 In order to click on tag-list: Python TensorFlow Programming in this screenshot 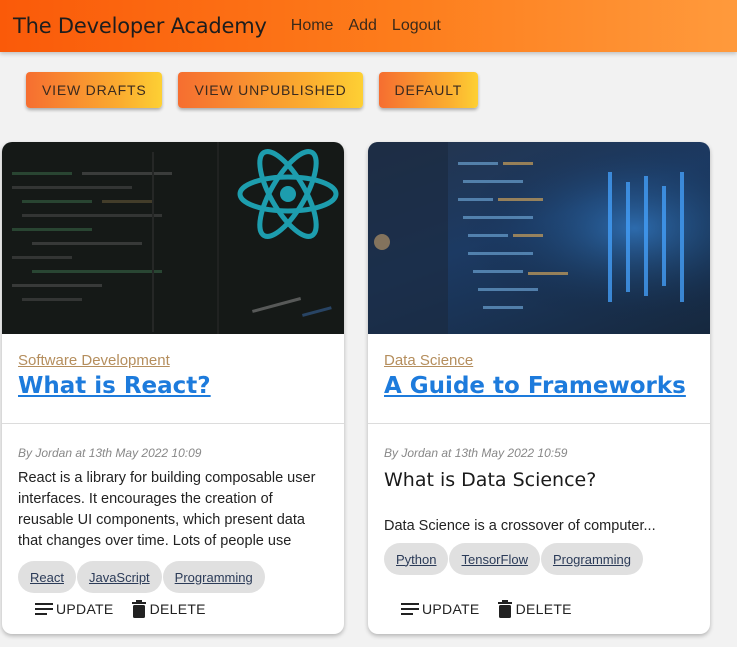, I will do `click(547, 559)`.